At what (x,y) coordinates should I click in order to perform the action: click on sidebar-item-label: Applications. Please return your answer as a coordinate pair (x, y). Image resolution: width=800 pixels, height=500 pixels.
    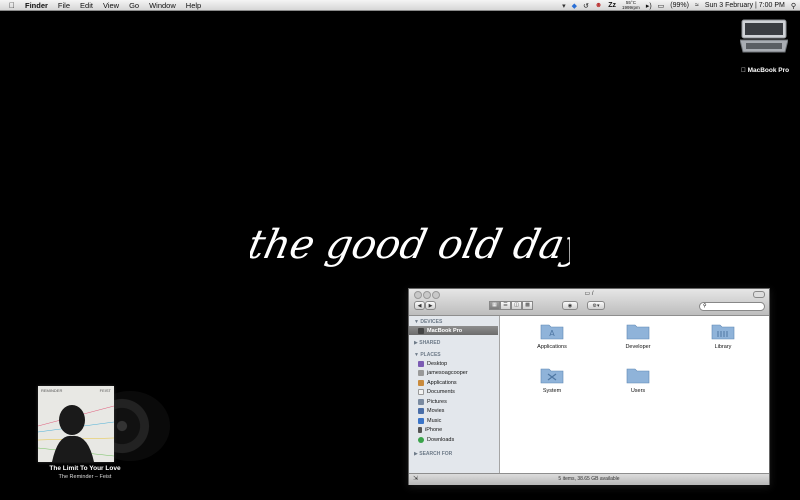
    Looking at the image, I should click on (442, 382).